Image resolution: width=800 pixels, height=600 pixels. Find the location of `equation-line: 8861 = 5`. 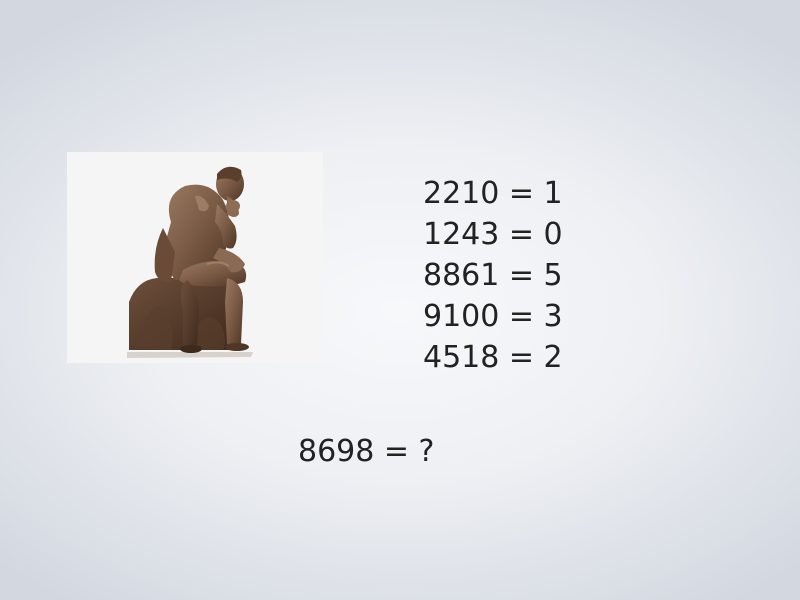

equation-line: 8861 = 5 is located at coordinates (493, 275).